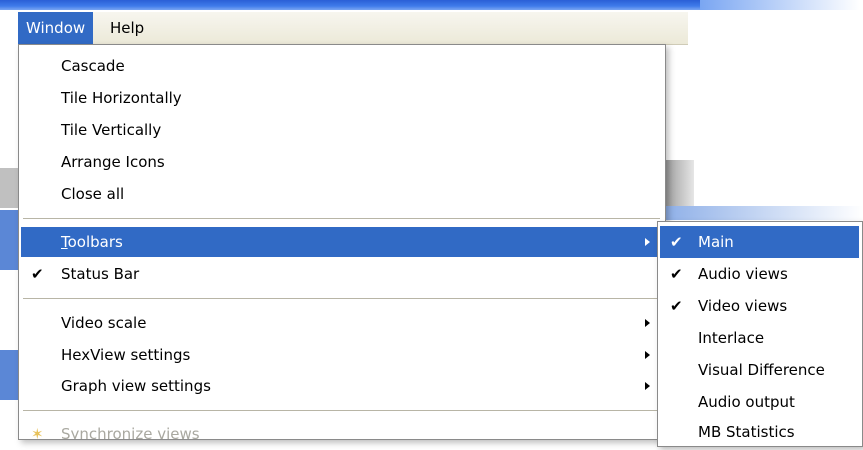 The height and width of the screenshot is (450, 863). What do you see at coordinates (37, 432) in the screenshot?
I see `sync-icon: ✶` at bounding box center [37, 432].